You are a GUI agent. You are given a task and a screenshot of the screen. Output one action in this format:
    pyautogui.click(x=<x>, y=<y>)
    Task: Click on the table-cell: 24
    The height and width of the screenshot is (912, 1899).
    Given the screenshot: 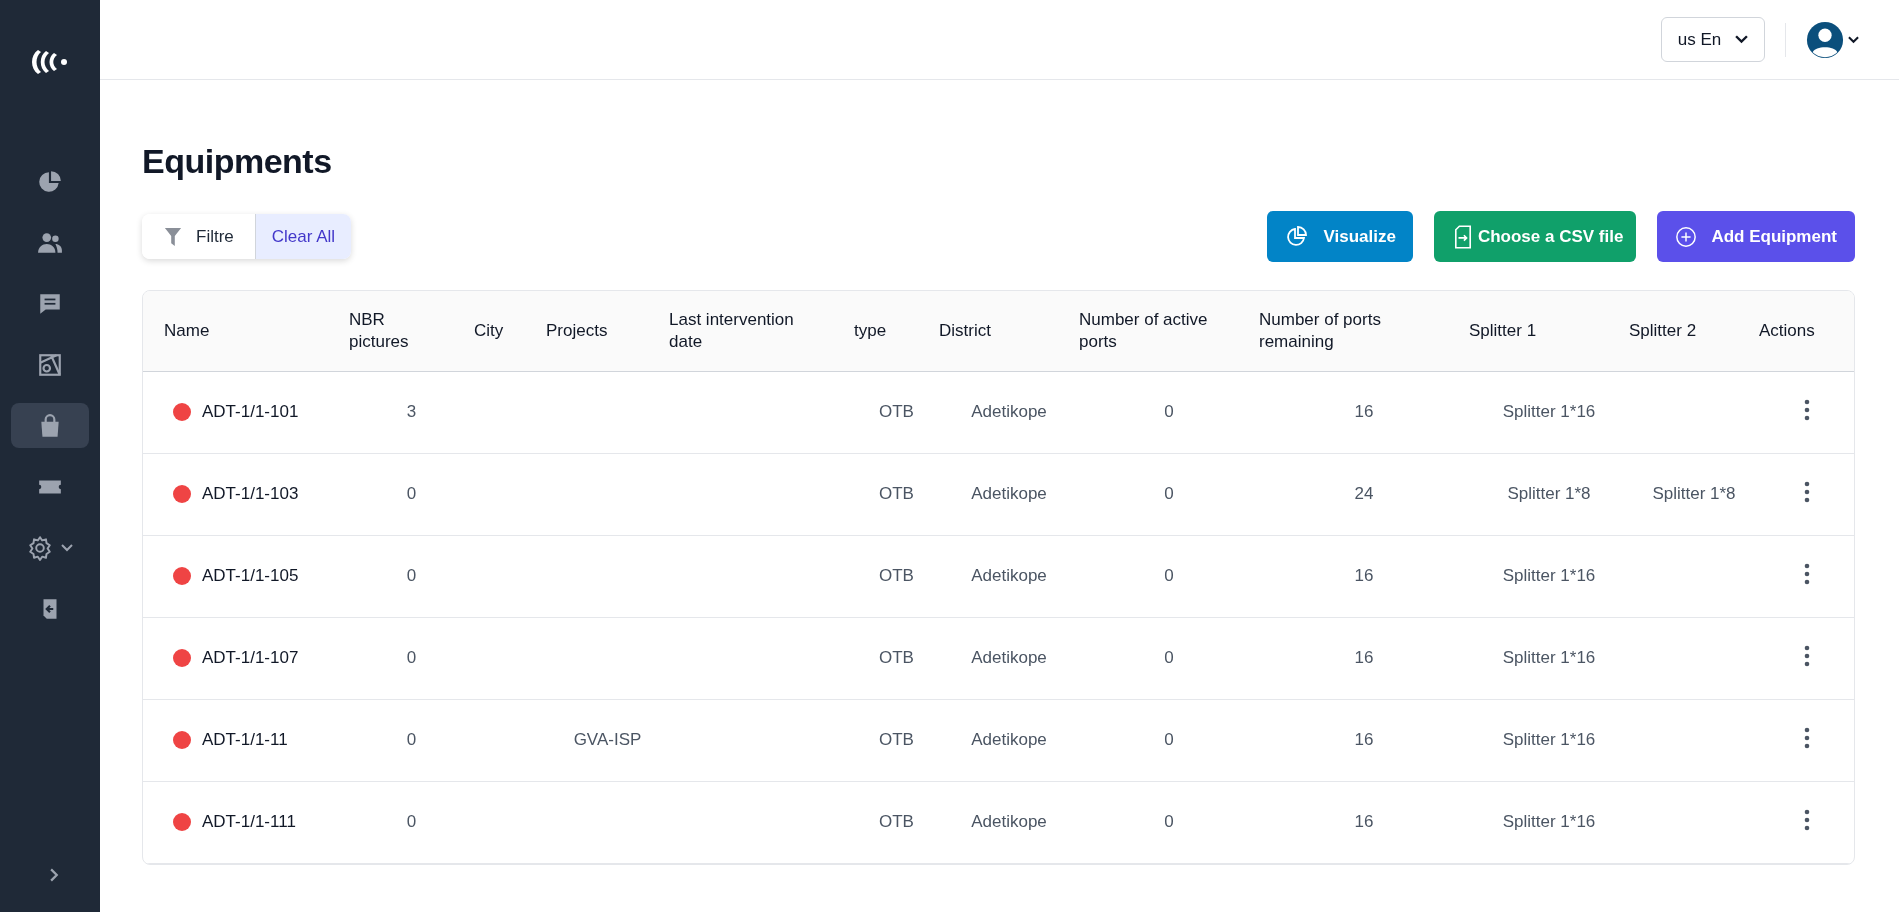 What is the action you would take?
    pyautogui.click(x=1364, y=493)
    